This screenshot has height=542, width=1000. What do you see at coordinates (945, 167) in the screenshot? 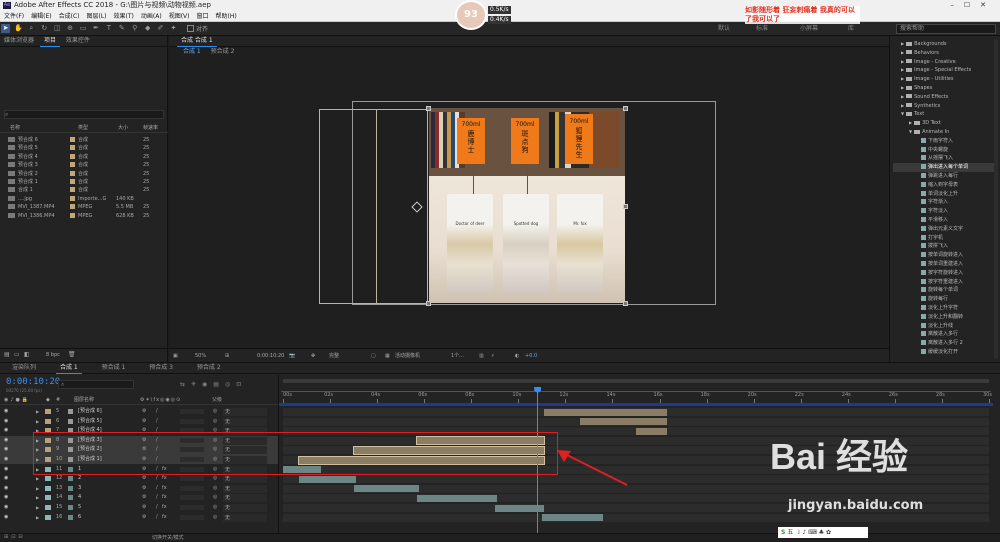
I see `effect-preset-item: 弹出进入每个单词` at bounding box center [945, 167].